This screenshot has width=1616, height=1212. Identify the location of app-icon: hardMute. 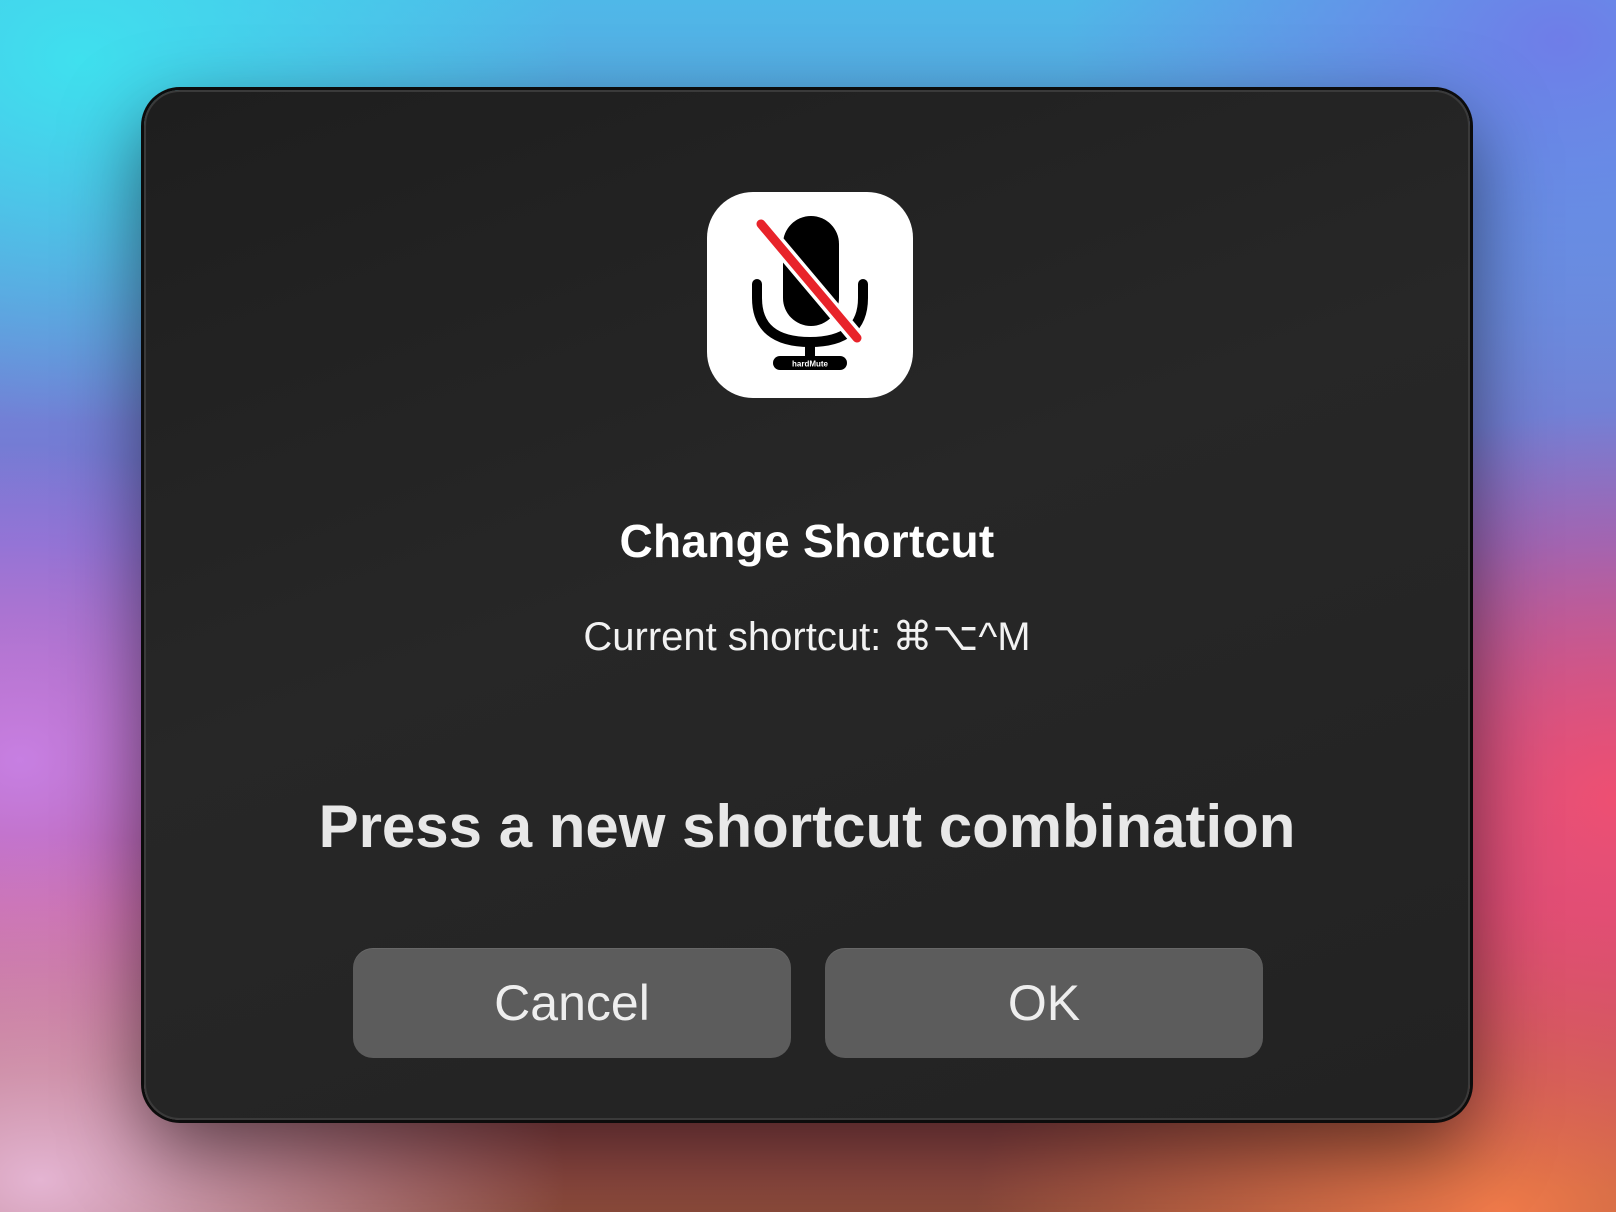
(810, 295).